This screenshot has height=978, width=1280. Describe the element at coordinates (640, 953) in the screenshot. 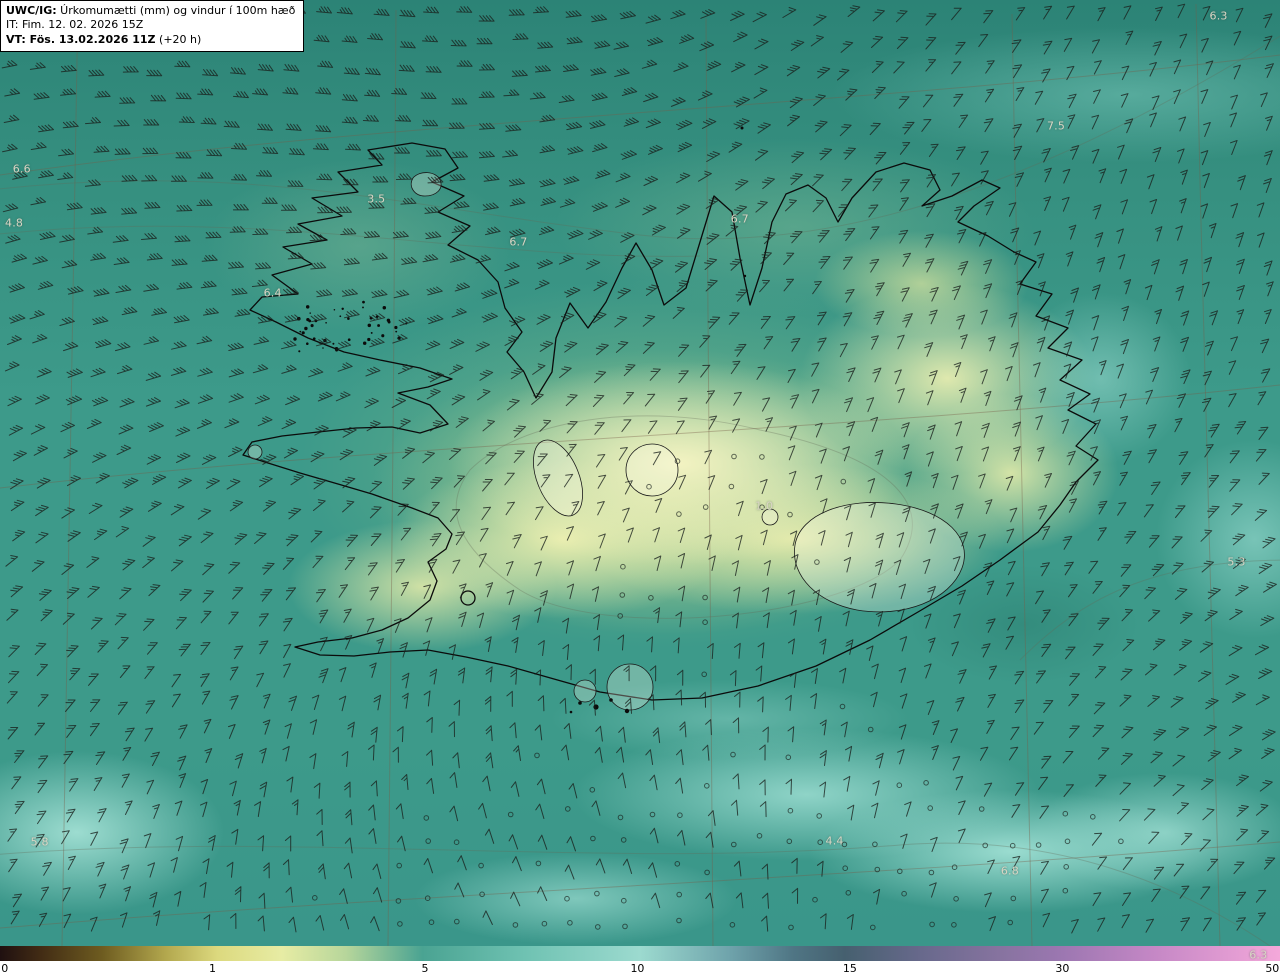

I see `colorbar-gradient` at that location.